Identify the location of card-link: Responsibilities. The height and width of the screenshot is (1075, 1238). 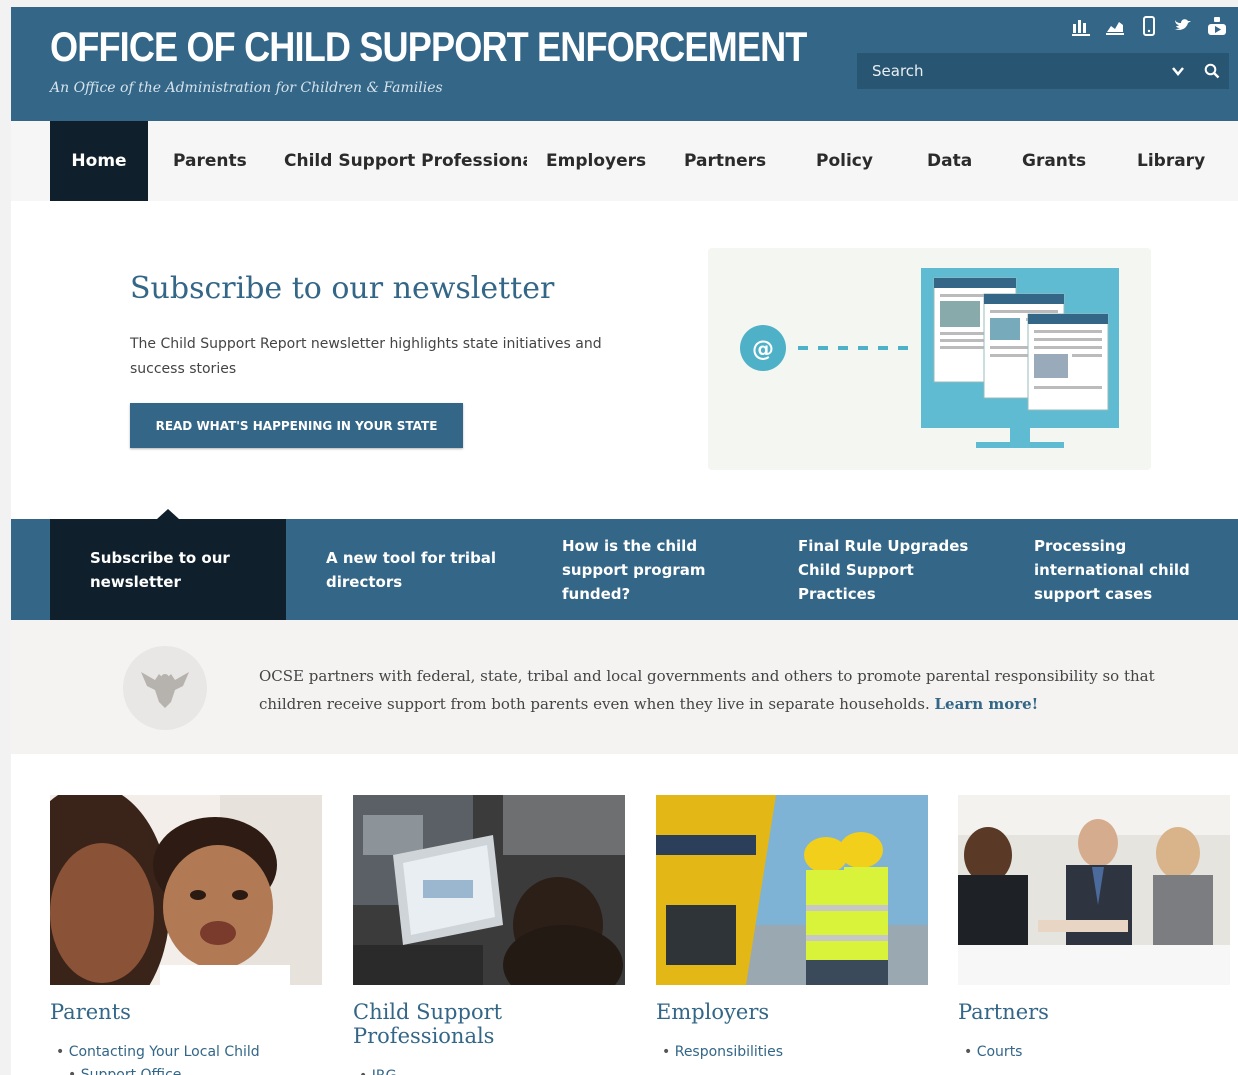
(722, 1052).